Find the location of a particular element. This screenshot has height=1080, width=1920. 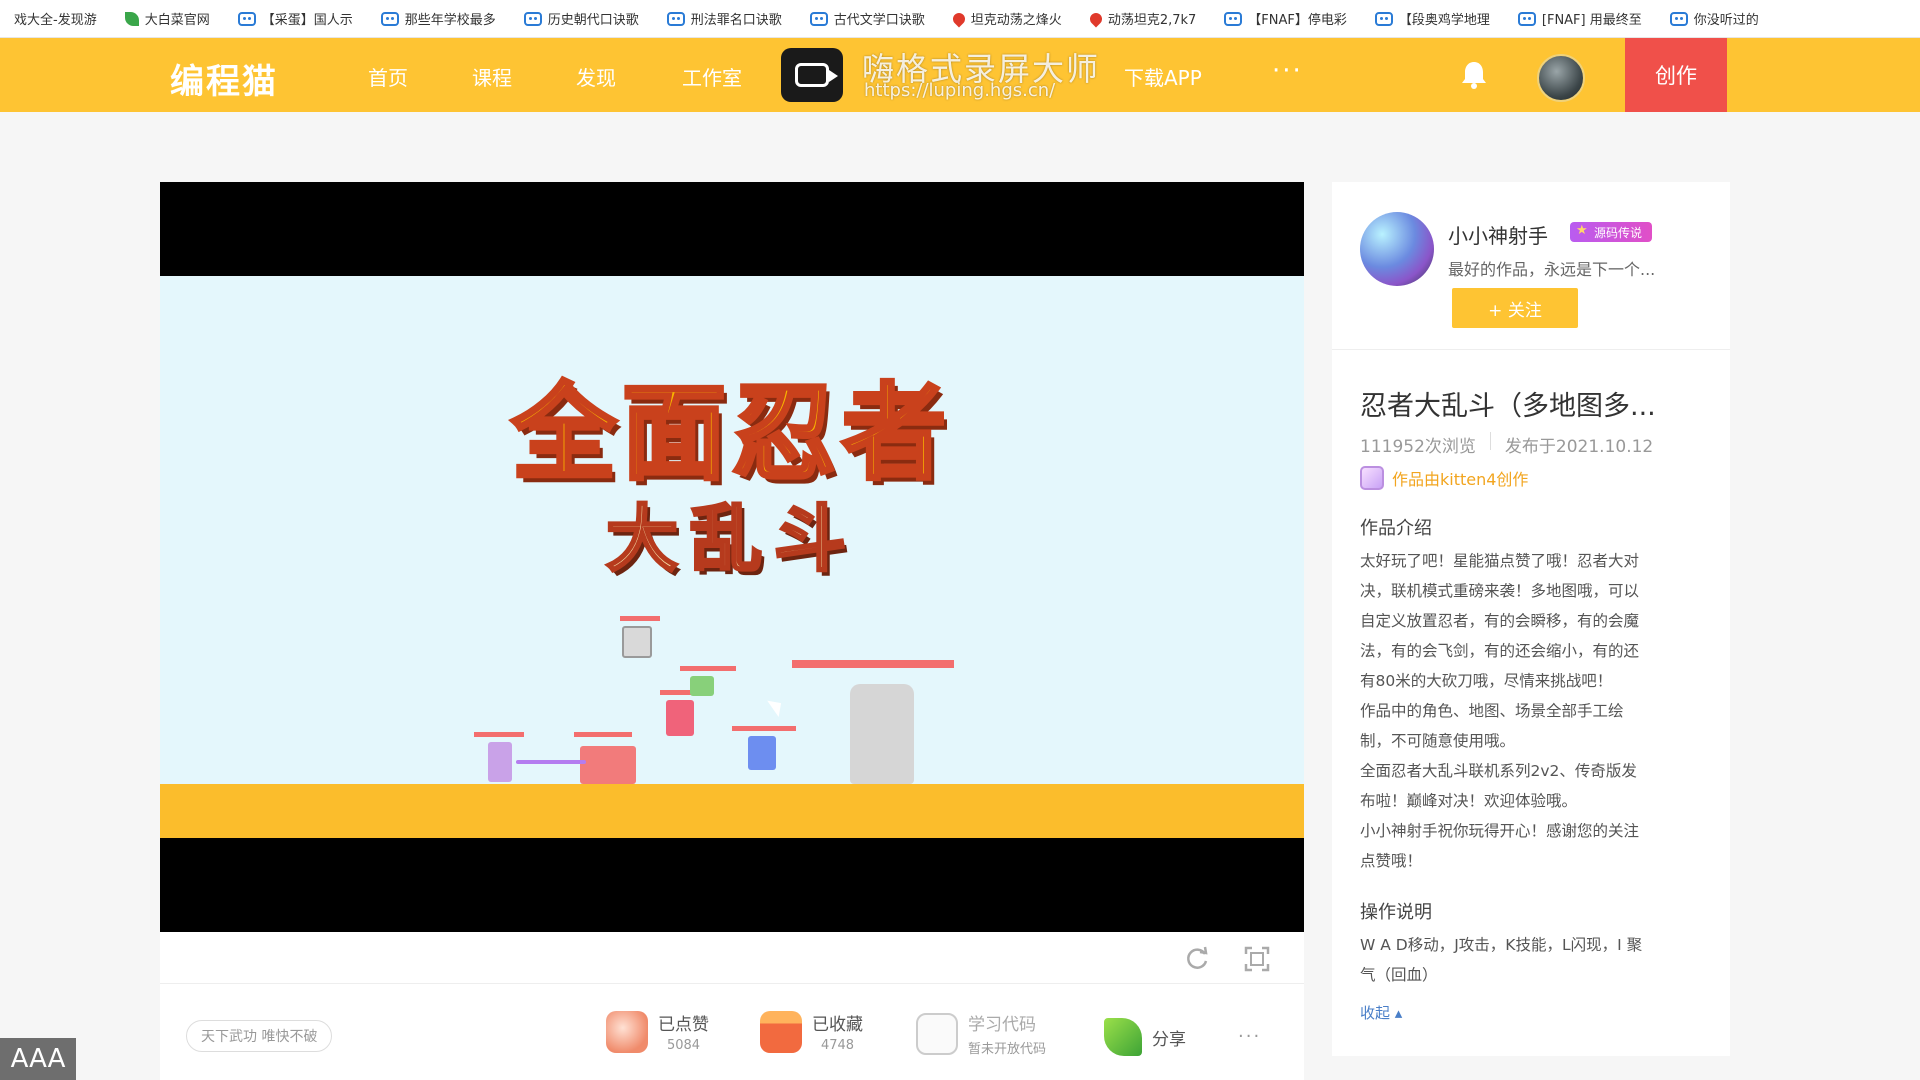

leaf-icon is located at coordinates (131, 18).